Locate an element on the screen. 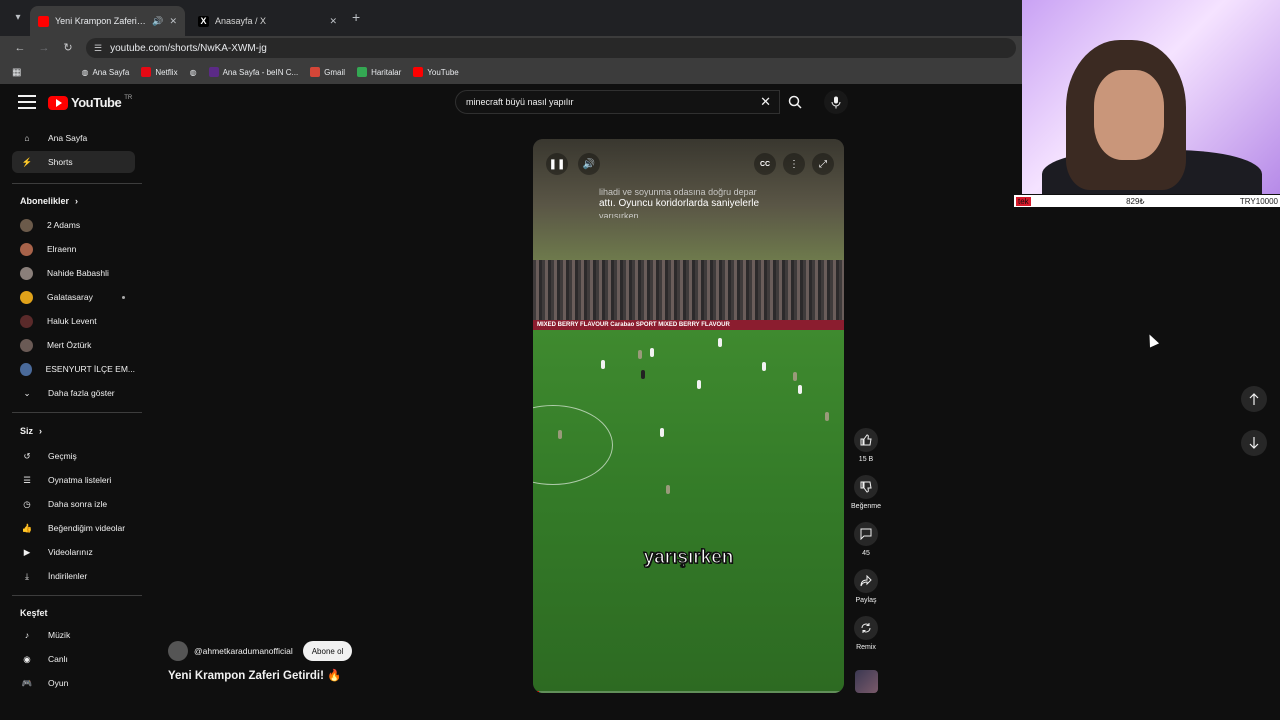  channel-avatar is located at coordinates (178, 651).